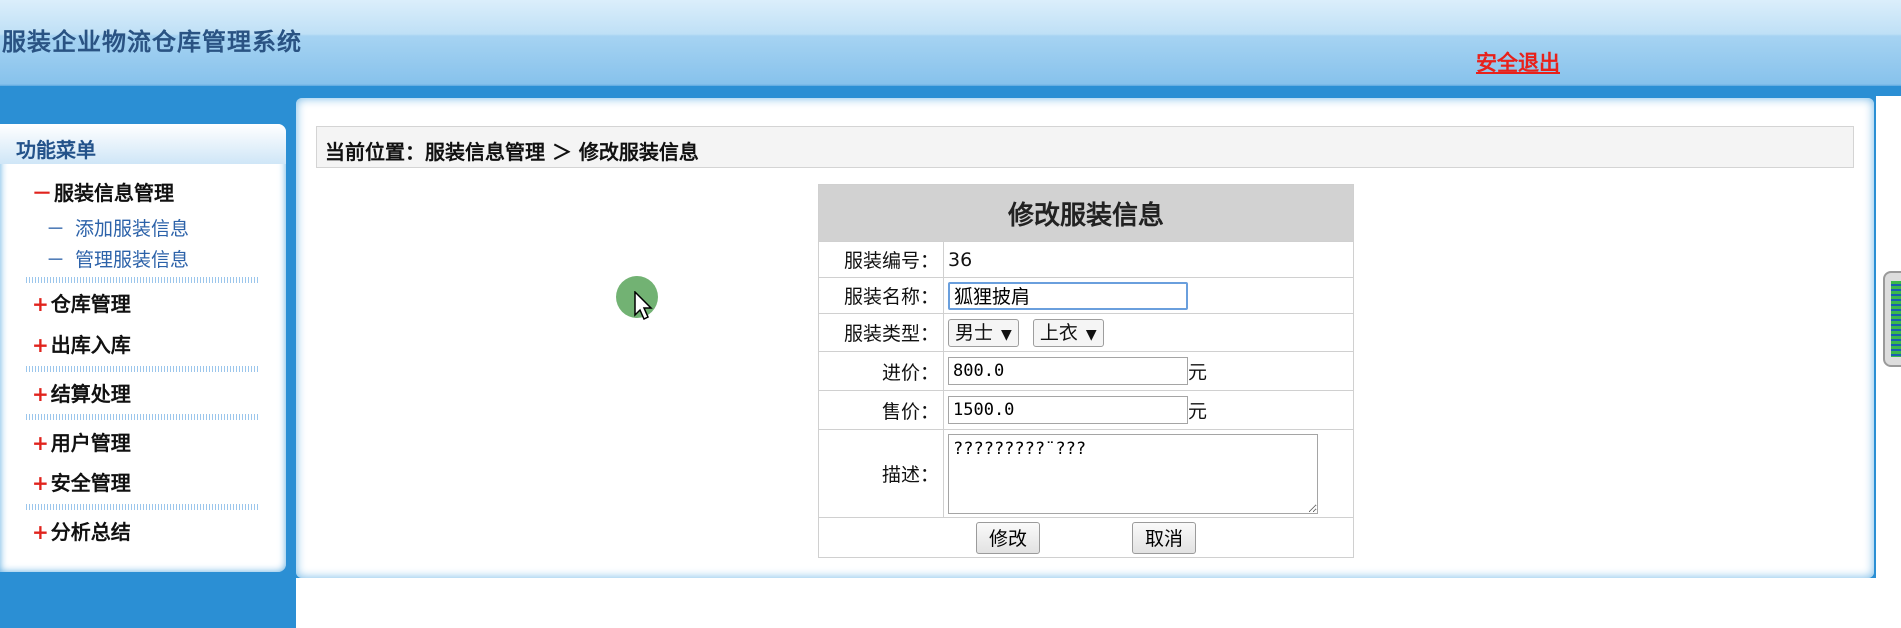 The height and width of the screenshot is (628, 1901). I want to click on description-textarea: ?????????¨???, so click(1133, 473).